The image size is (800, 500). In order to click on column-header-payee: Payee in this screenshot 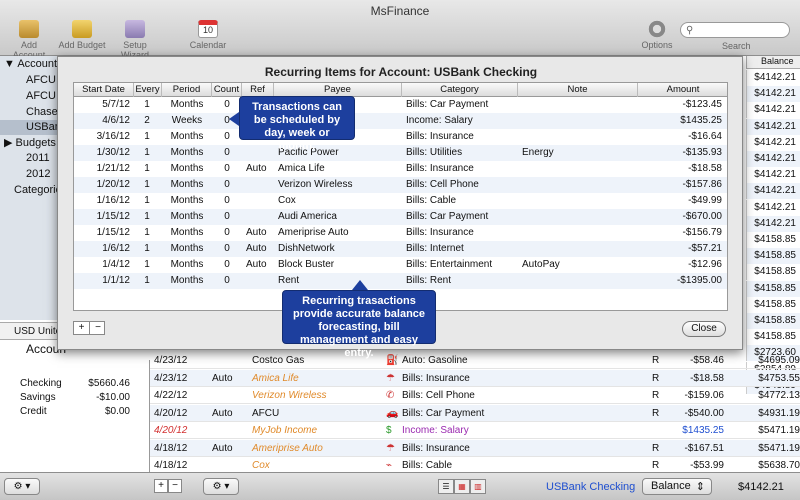, I will do `click(338, 90)`.